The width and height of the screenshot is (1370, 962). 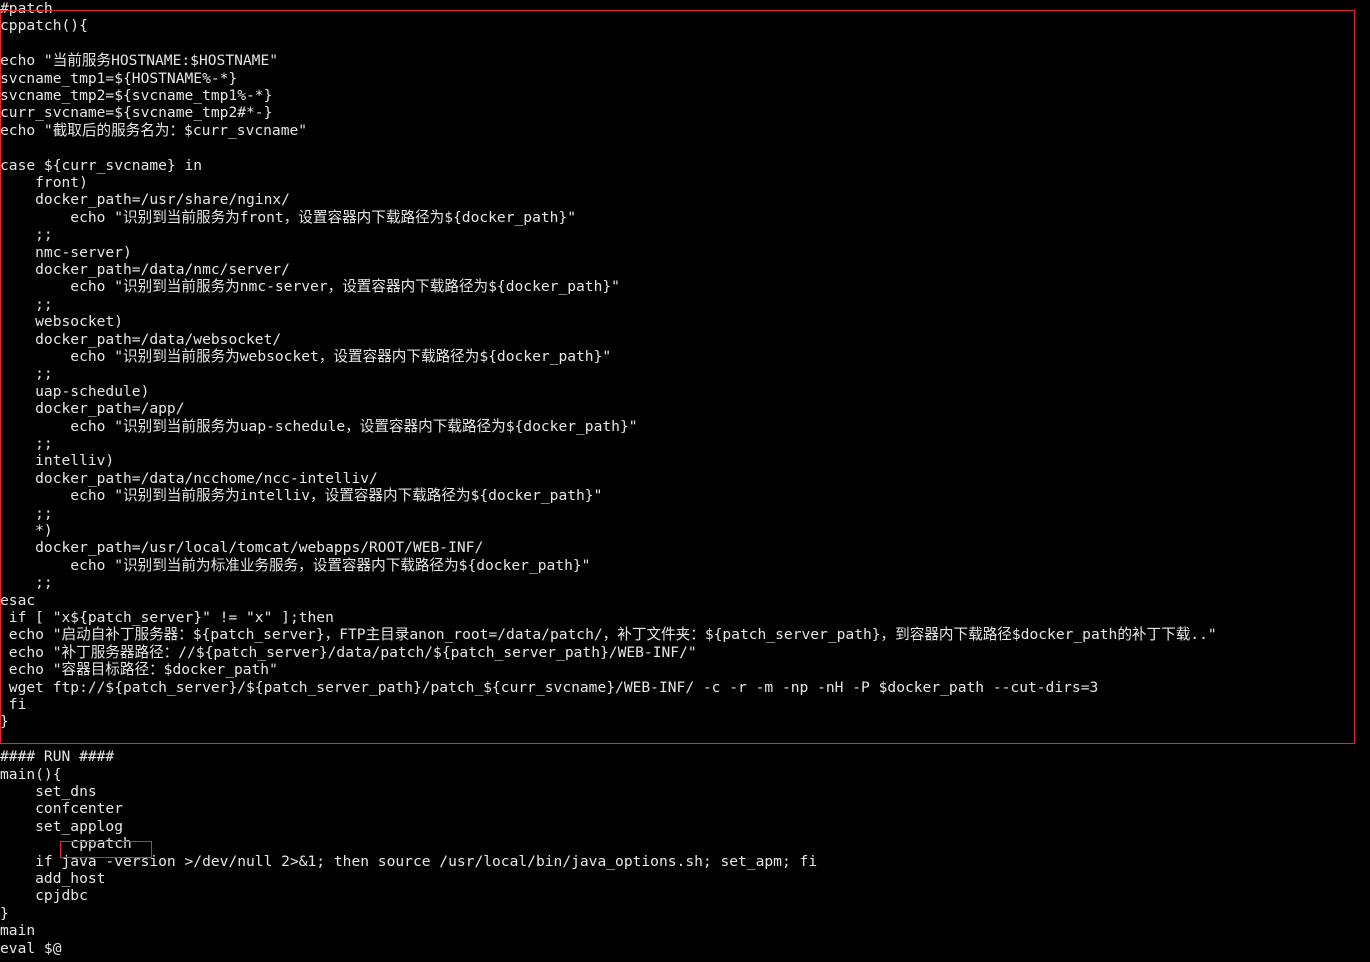 What do you see at coordinates (26, 8) in the screenshot?
I see `code-line: #patch` at bounding box center [26, 8].